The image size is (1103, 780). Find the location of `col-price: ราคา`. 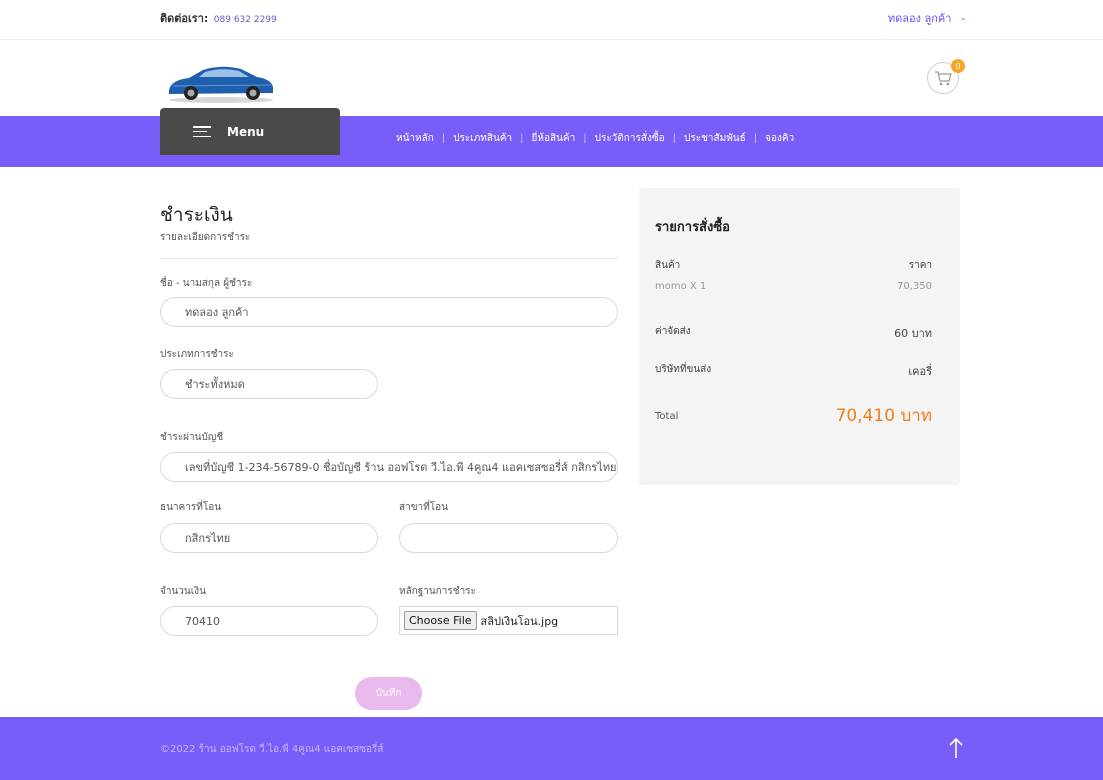

col-price: ราคา is located at coordinates (920, 265).